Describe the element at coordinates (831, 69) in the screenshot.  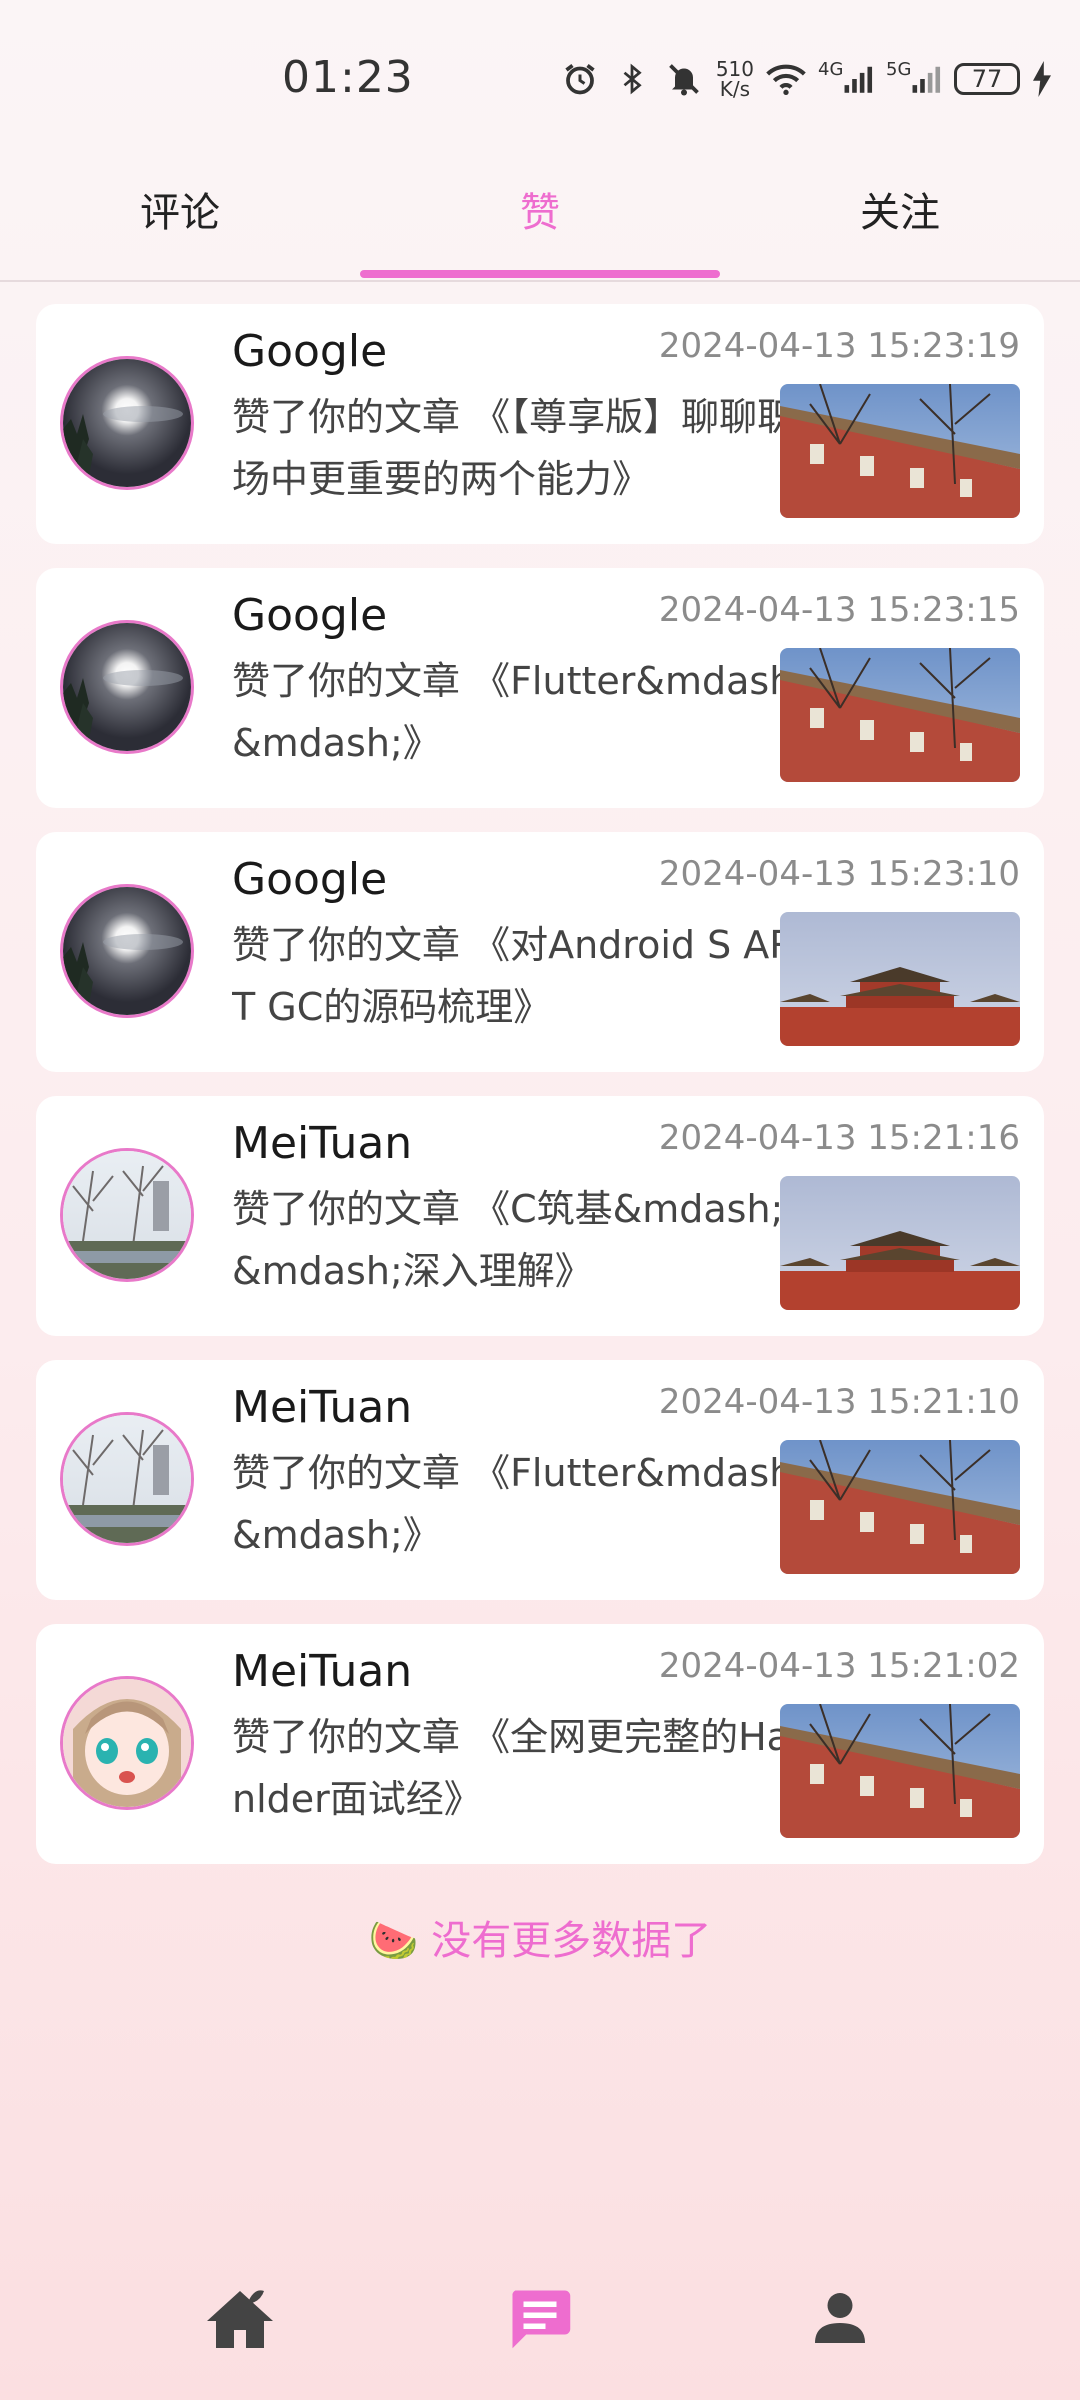
I see `net-4g-label: 4G` at that location.